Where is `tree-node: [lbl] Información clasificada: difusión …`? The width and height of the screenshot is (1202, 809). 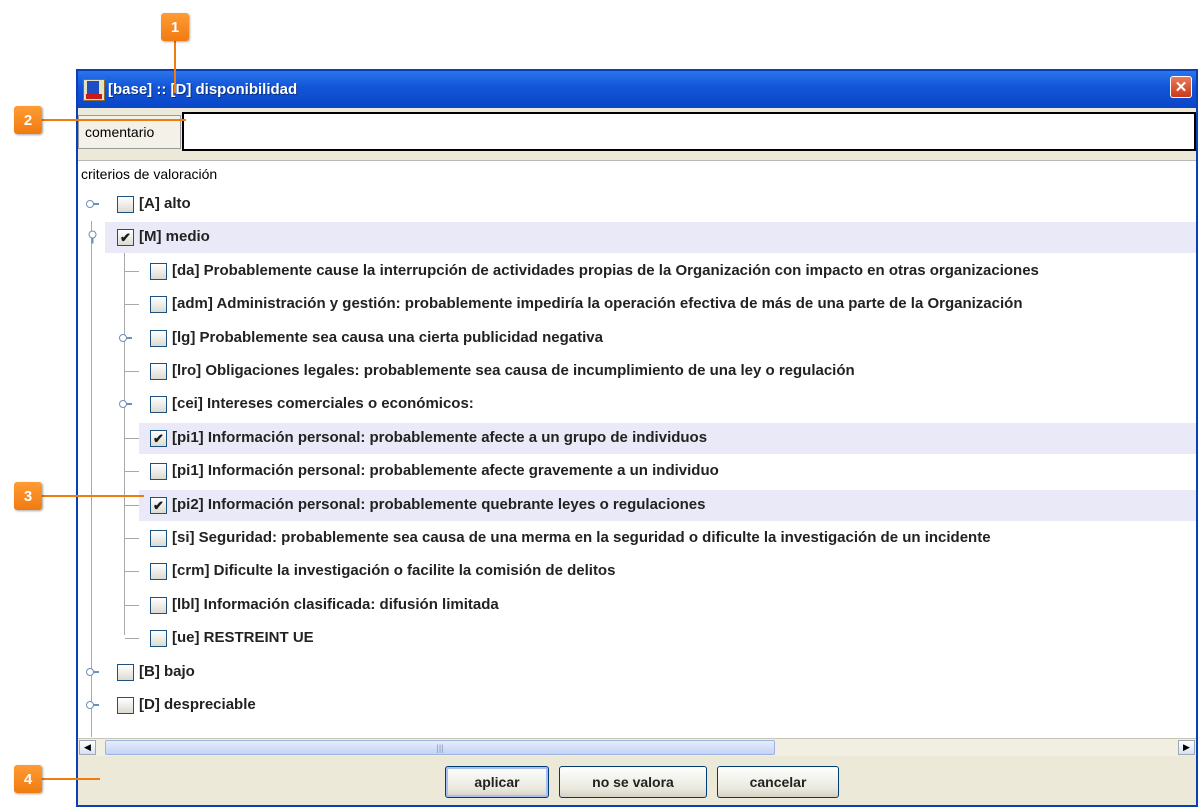 tree-node: [lbl] Información clasificada: difusión … is located at coordinates (637, 605).